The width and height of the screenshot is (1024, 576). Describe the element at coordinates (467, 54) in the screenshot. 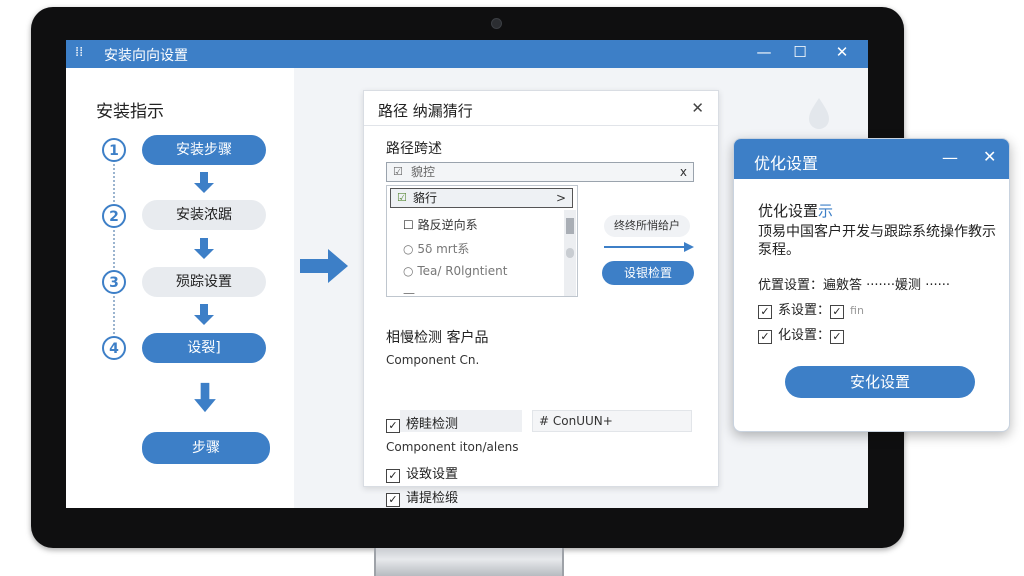

I see `window-titlebar: ⁞⁞ 安装向向设置 — ☐ ✕` at that location.